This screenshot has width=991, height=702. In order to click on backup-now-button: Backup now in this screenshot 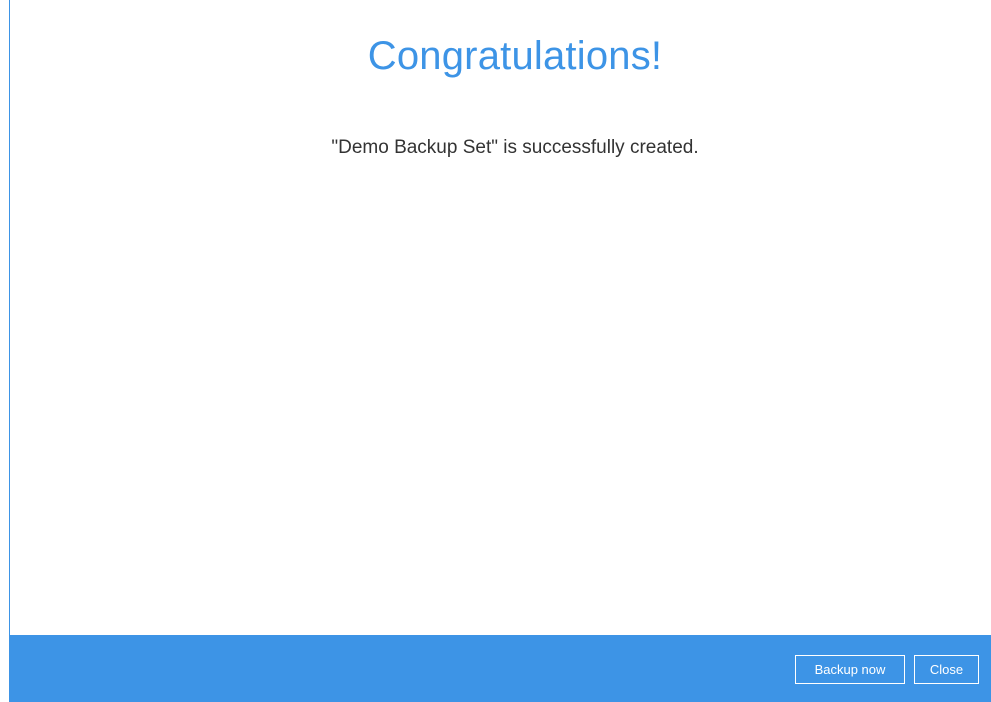, I will do `click(850, 669)`.